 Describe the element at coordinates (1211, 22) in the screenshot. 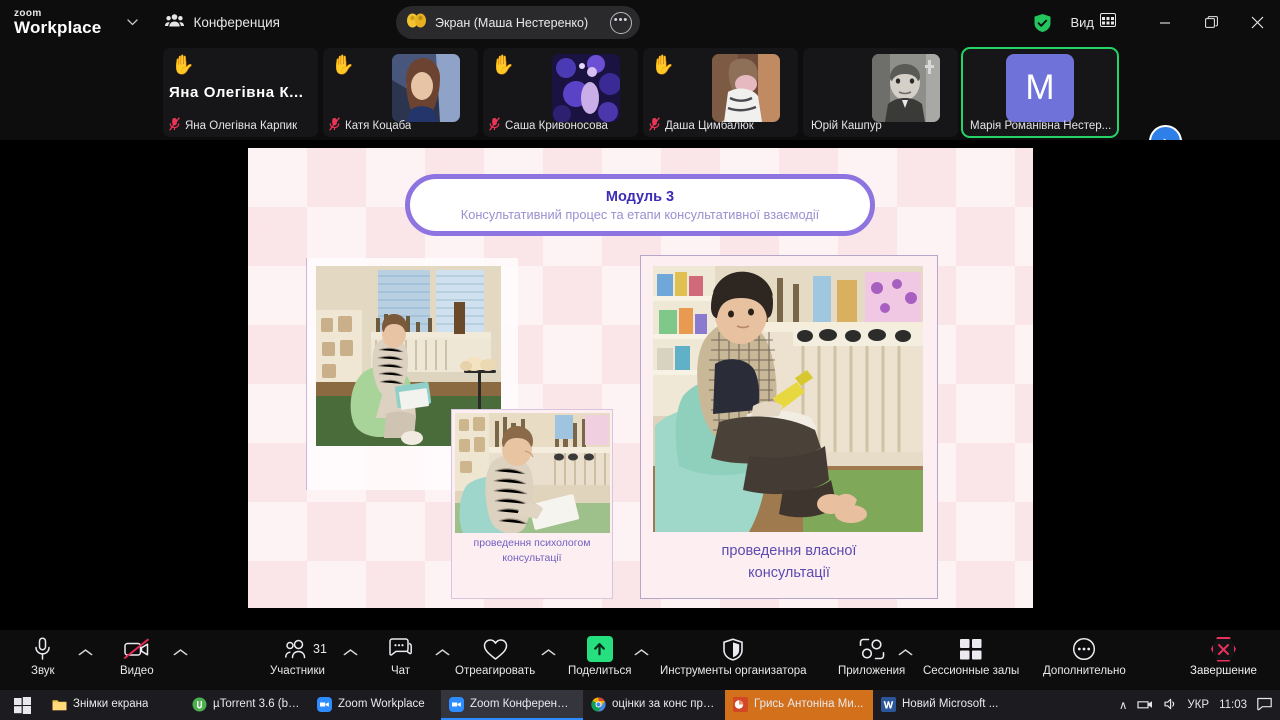

I see `restore-button` at that location.